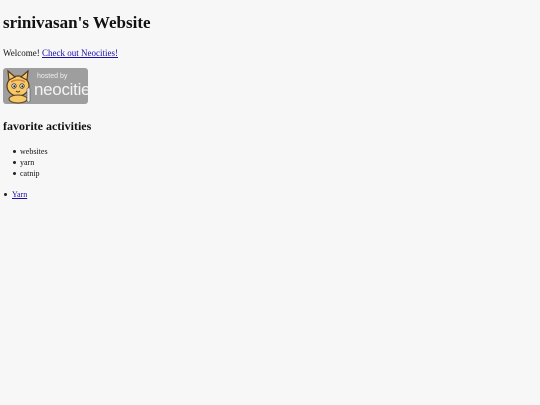 The height and width of the screenshot is (405, 540). I want to click on yarn-link: Yarn, so click(19, 194).